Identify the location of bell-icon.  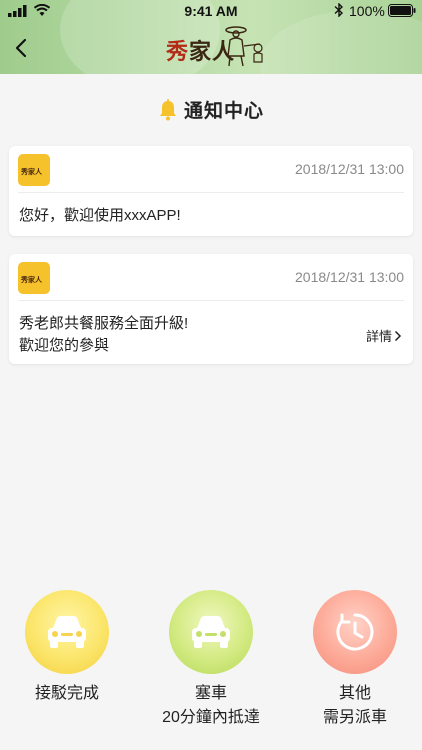
(167, 109).